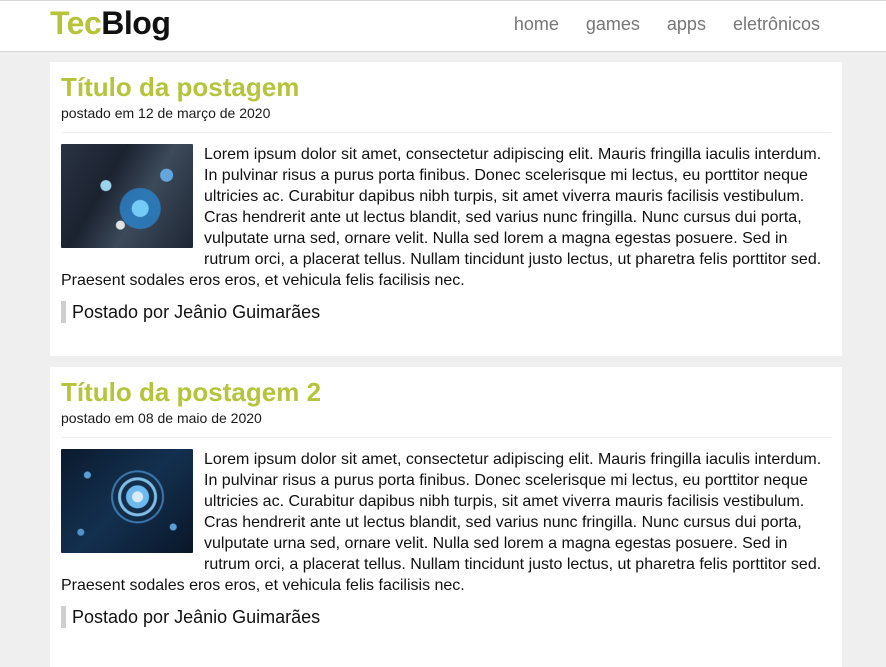 This screenshot has width=886, height=667. I want to click on post-title: Título da postagem 2, so click(446, 392).